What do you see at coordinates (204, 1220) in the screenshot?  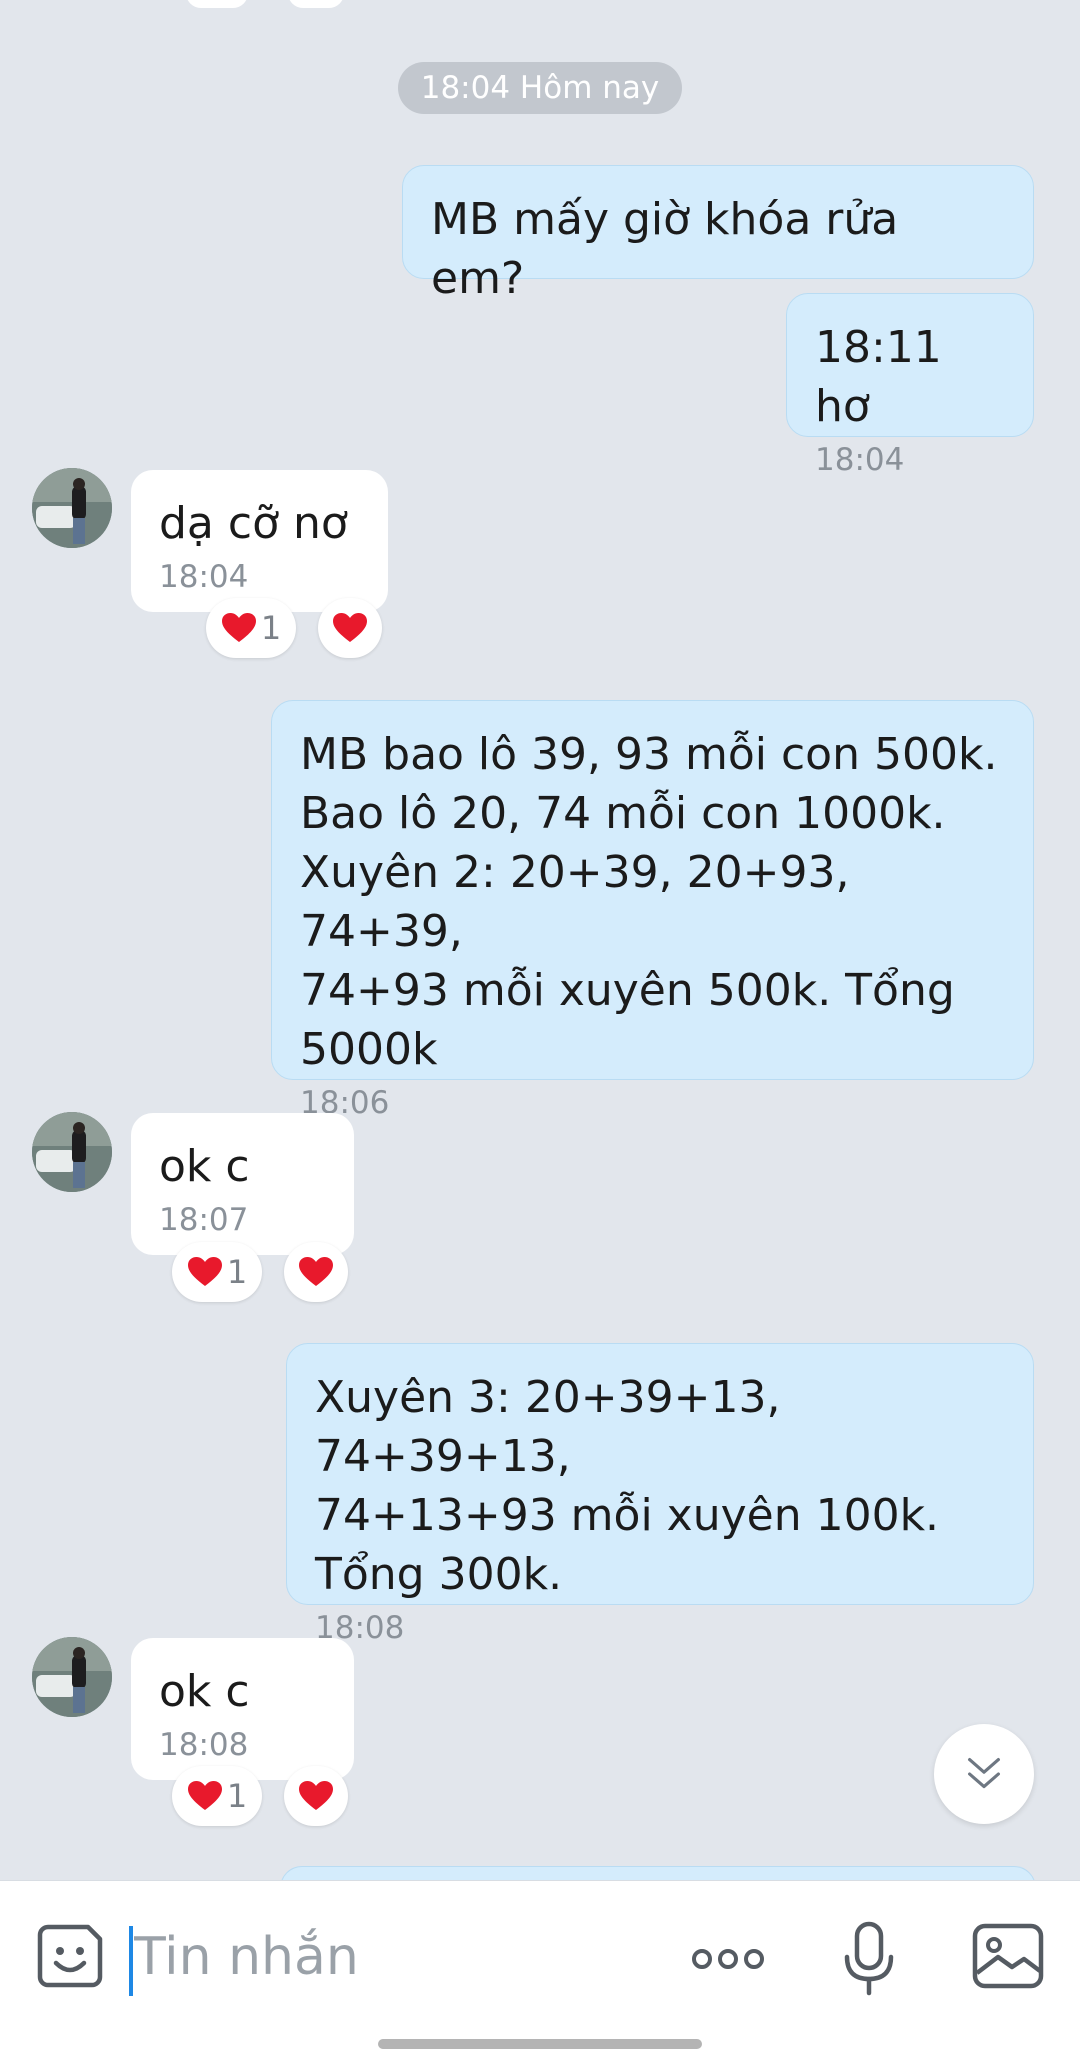 I see `message-time: 18:07` at bounding box center [204, 1220].